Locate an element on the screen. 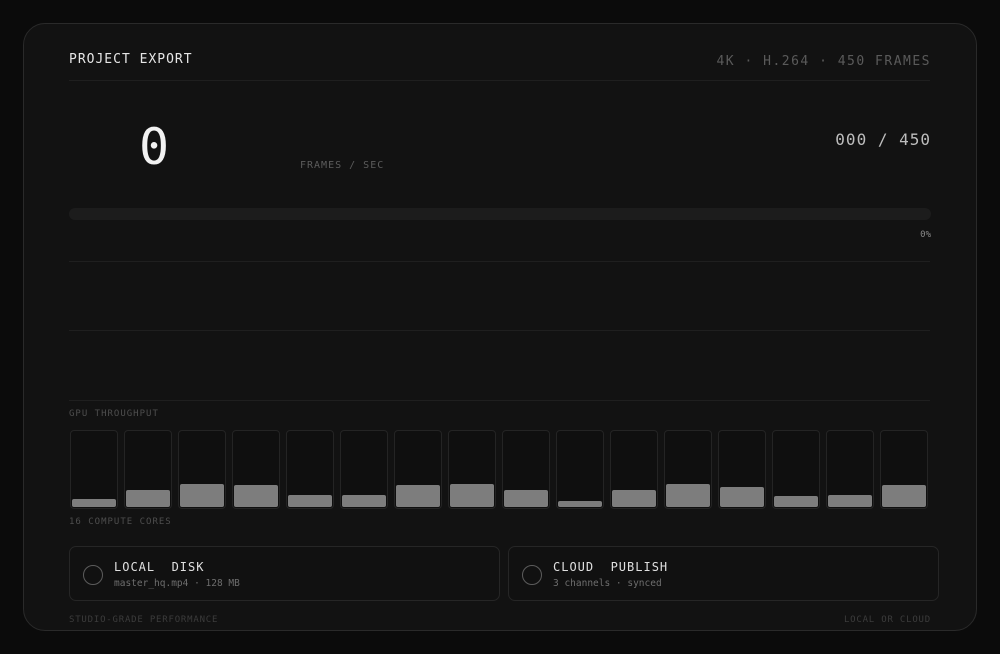 The height and width of the screenshot is (654, 1000). destination-local-disk: LOCAL DISK master_hq.mp4 · 128 MB is located at coordinates (284, 573).